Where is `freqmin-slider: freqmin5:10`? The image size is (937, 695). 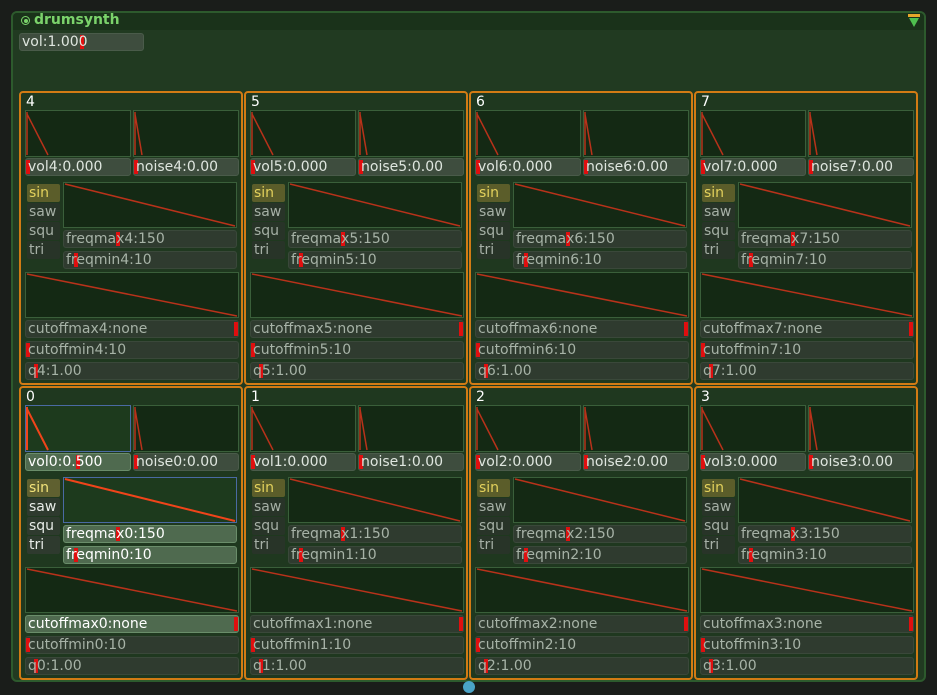
freqmin-slider: freqmin5:10 is located at coordinates (375, 260).